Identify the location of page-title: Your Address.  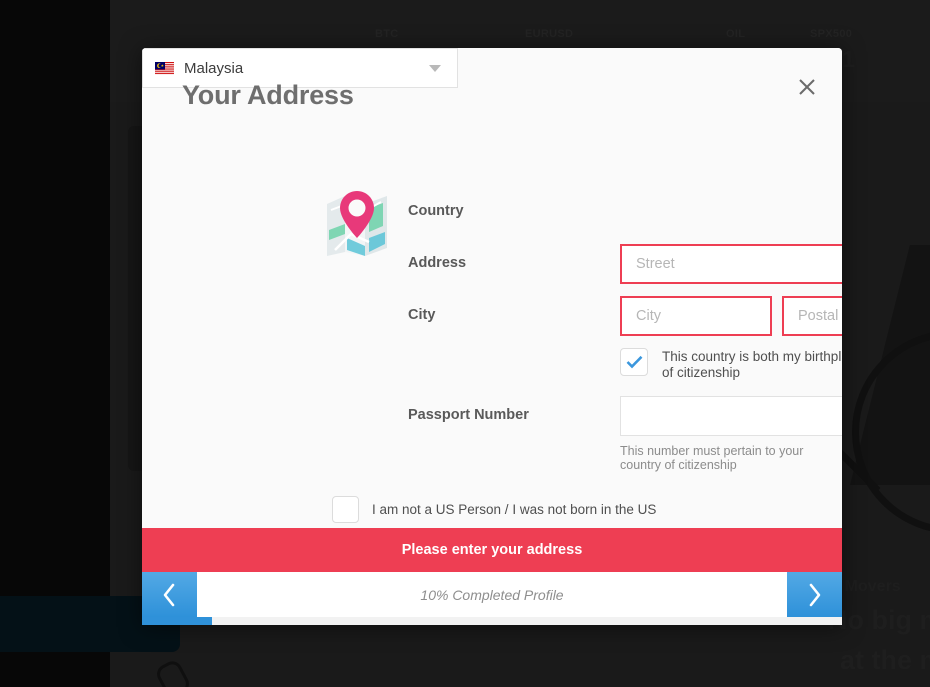
(268, 95).